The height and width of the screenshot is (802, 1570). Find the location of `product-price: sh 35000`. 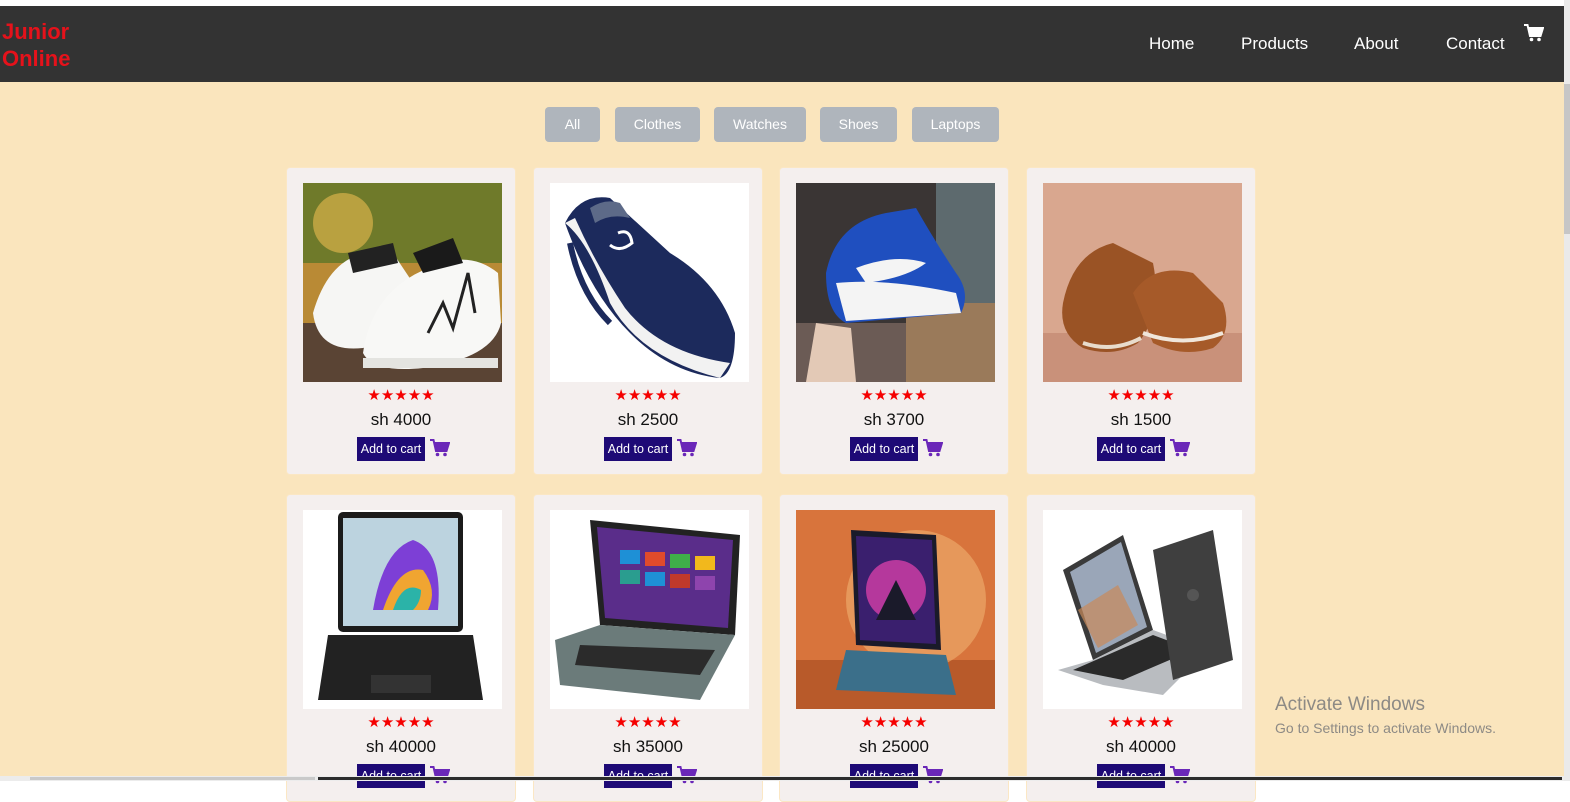

product-price: sh 35000 is located at coordinates (648, 746).